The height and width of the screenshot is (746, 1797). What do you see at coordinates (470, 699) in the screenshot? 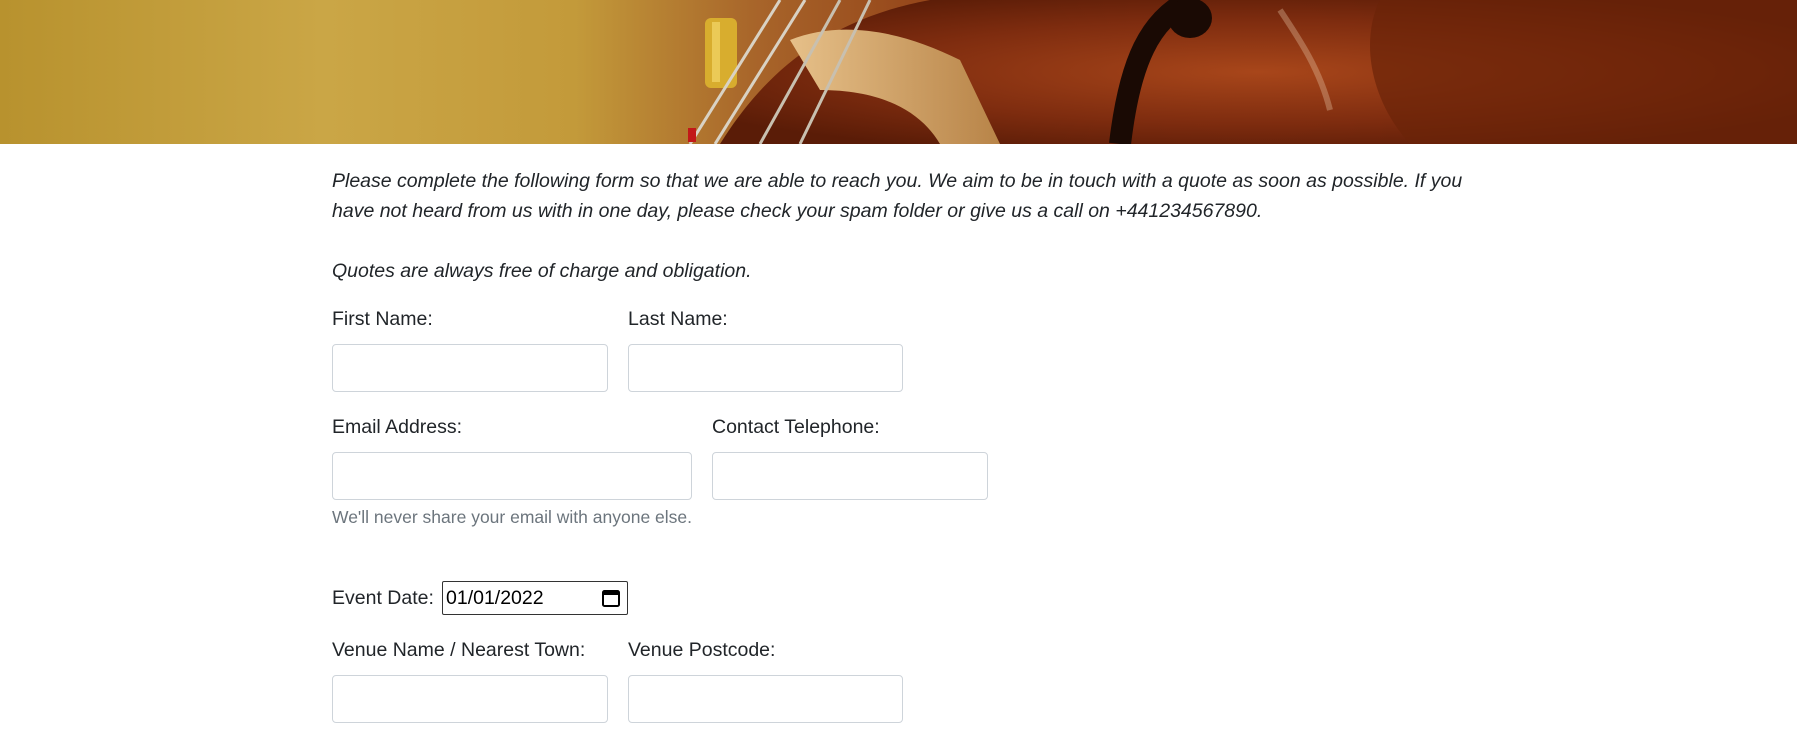
I see `venue-field` at bounding box center [470, 699].